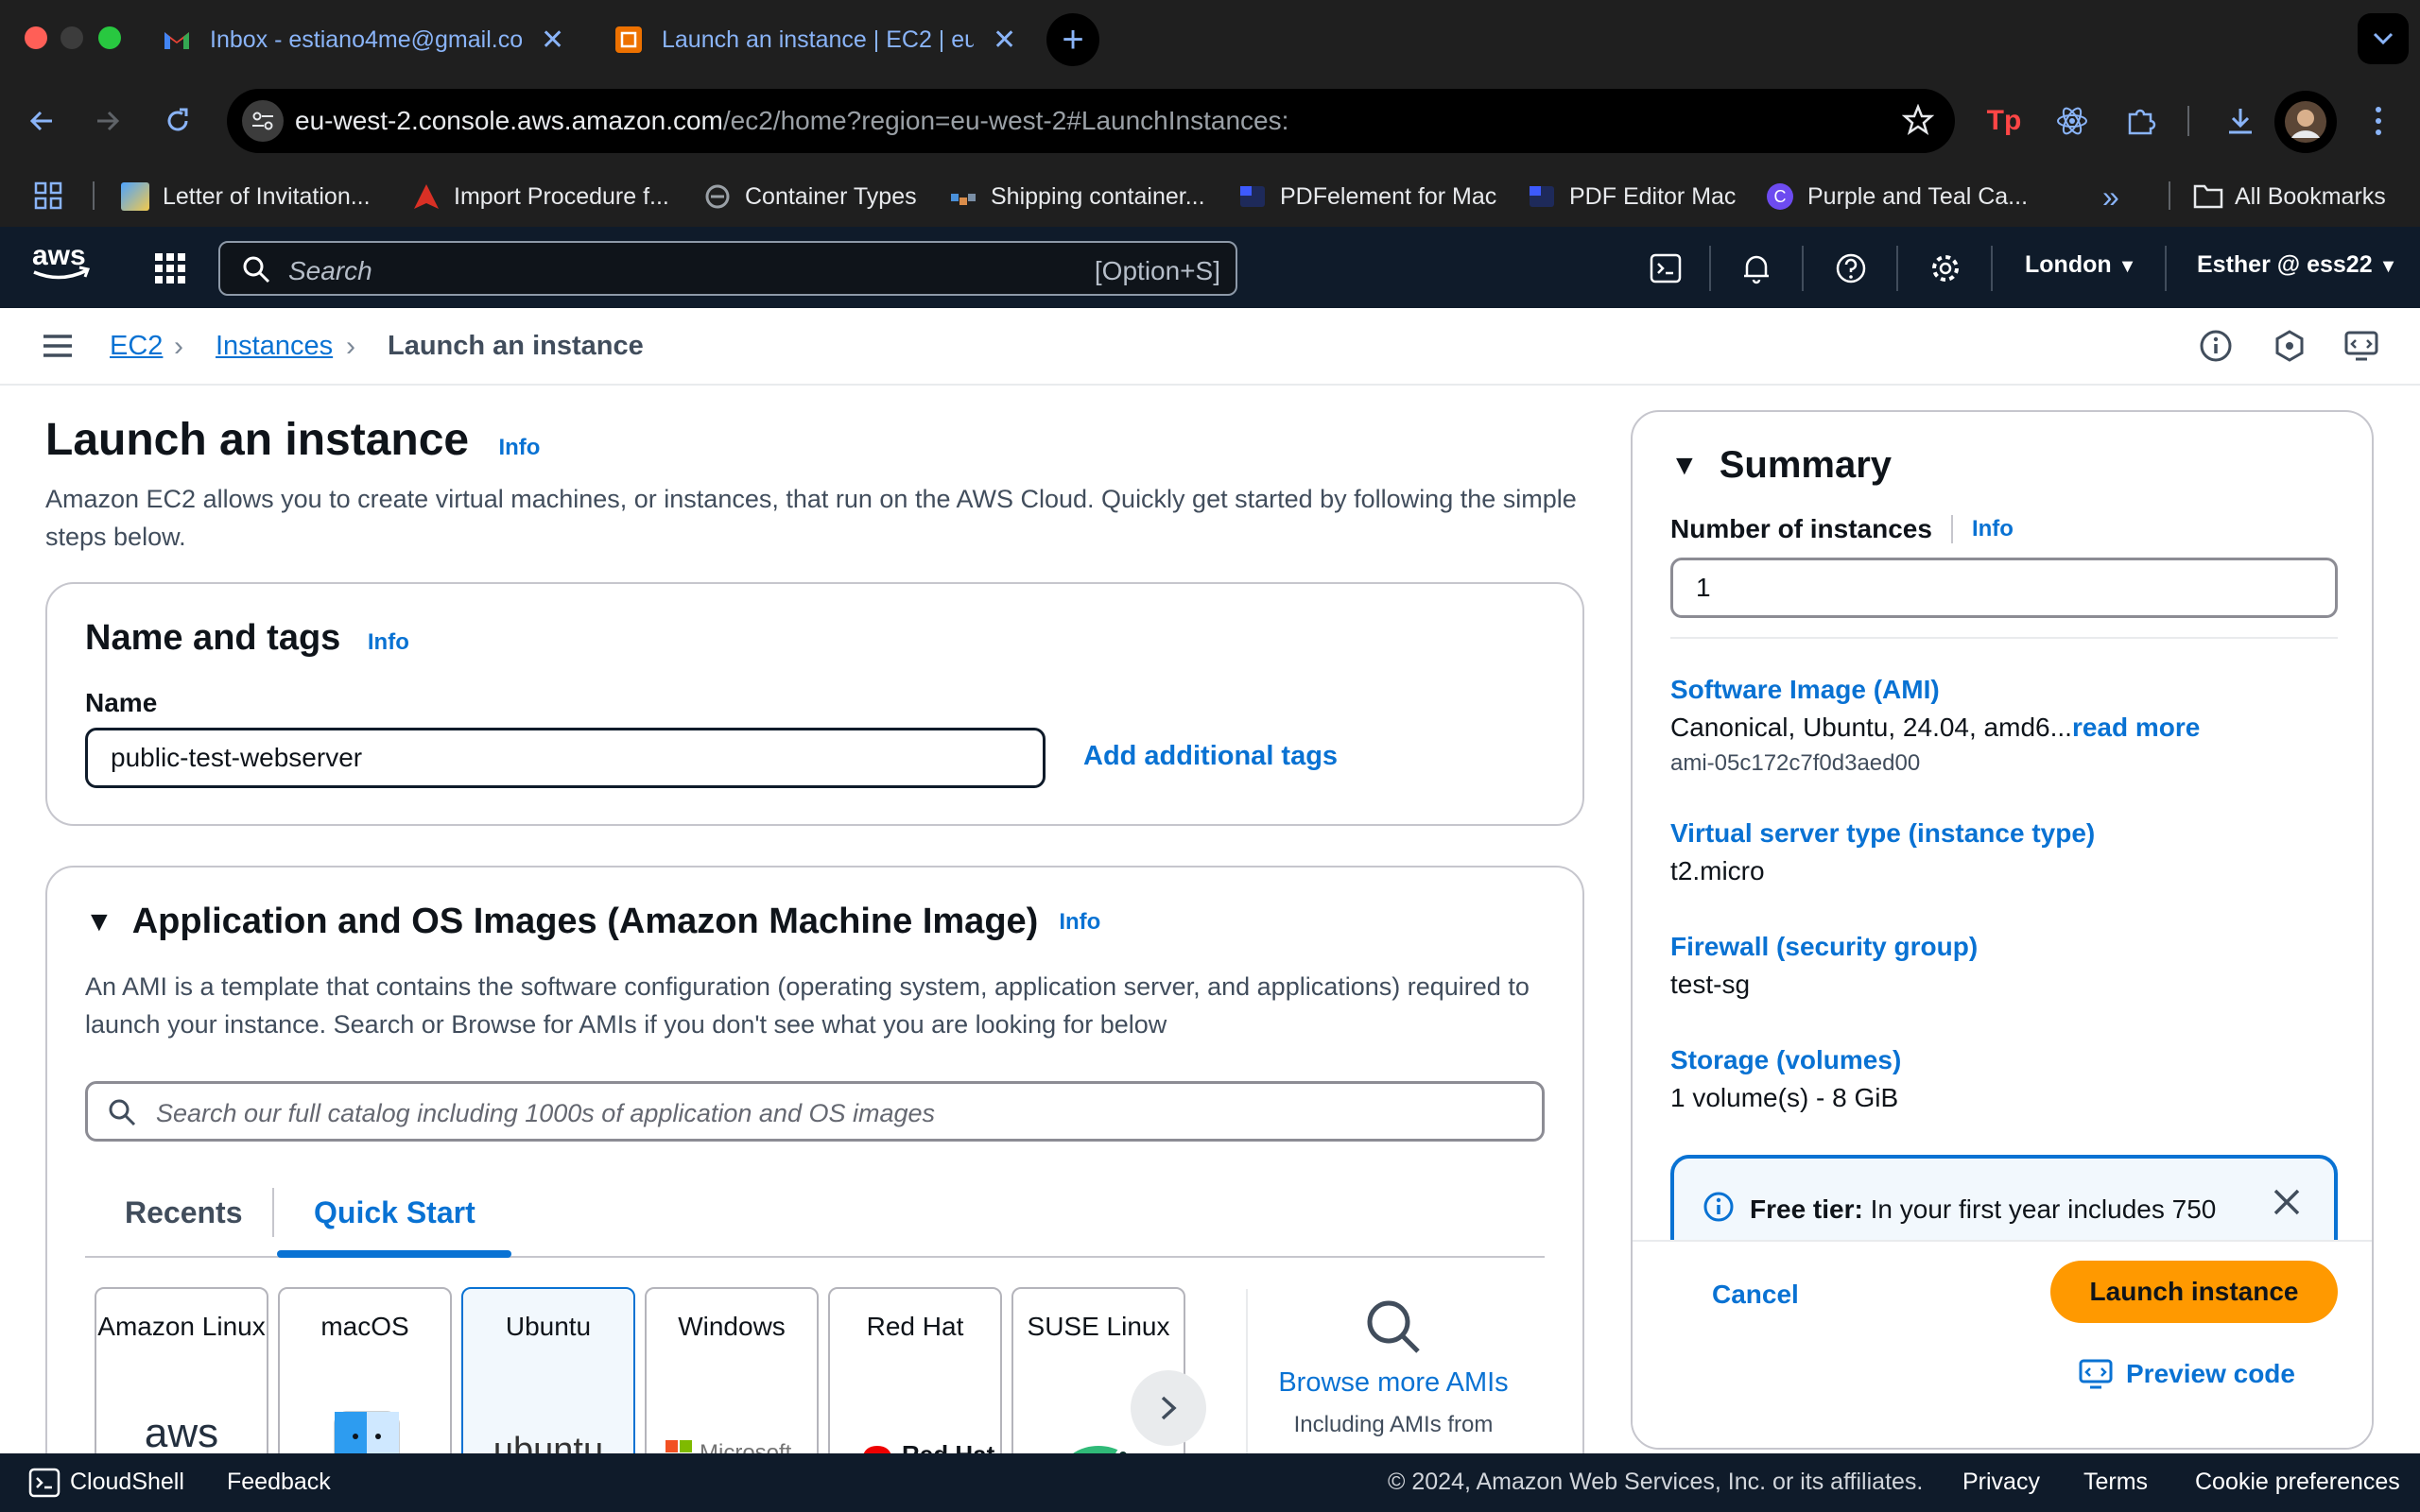 Image resolution: width=2420 pixels, height=1512 pixels. Describe the element at coordinates (137, 346) in the screenshot. I see `breadcrumb-ec2: EC2` at that location.